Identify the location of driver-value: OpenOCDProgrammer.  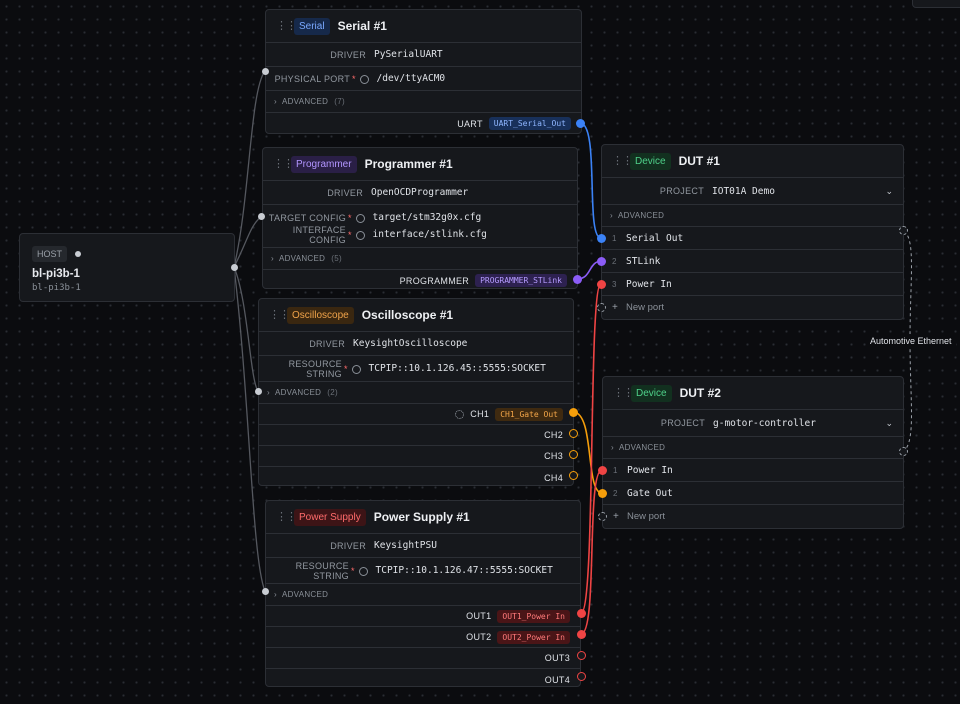
(419, 192).